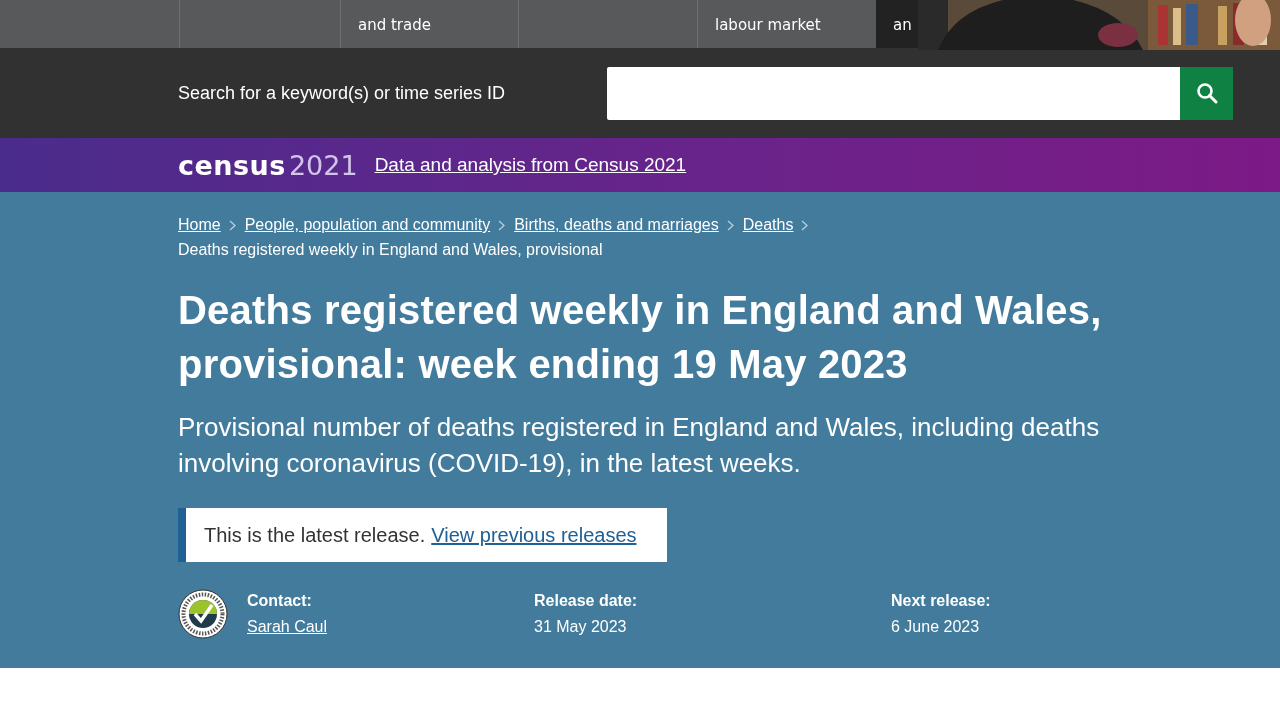 This screenshot has width=1280, height=720. I want to click on census-link: Data and analysis from Census 2021, so click(530, 165).